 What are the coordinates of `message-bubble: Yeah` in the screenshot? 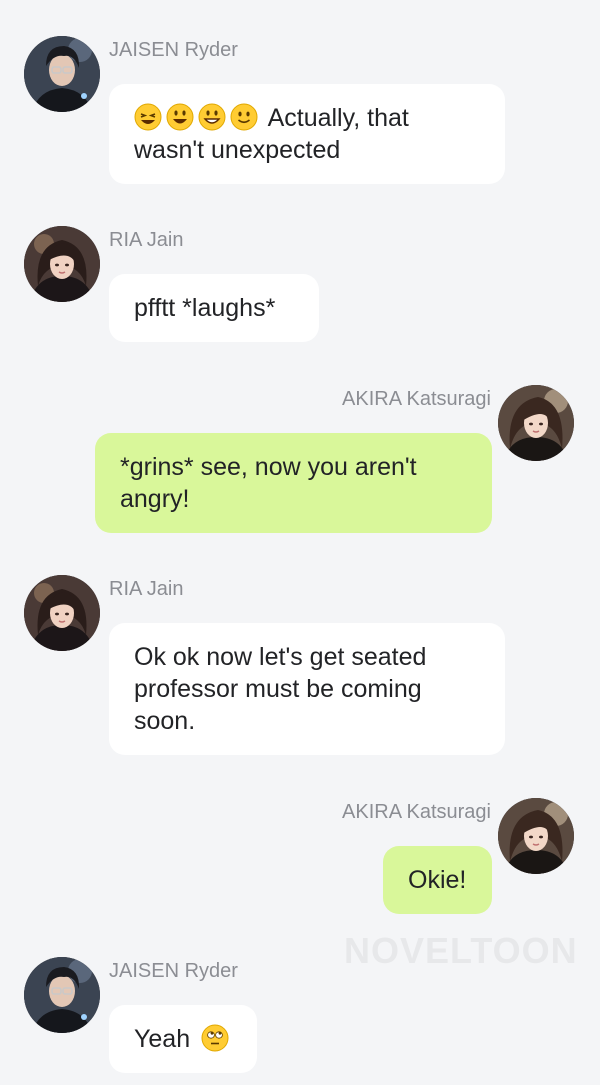 It's located at (183, 1039).